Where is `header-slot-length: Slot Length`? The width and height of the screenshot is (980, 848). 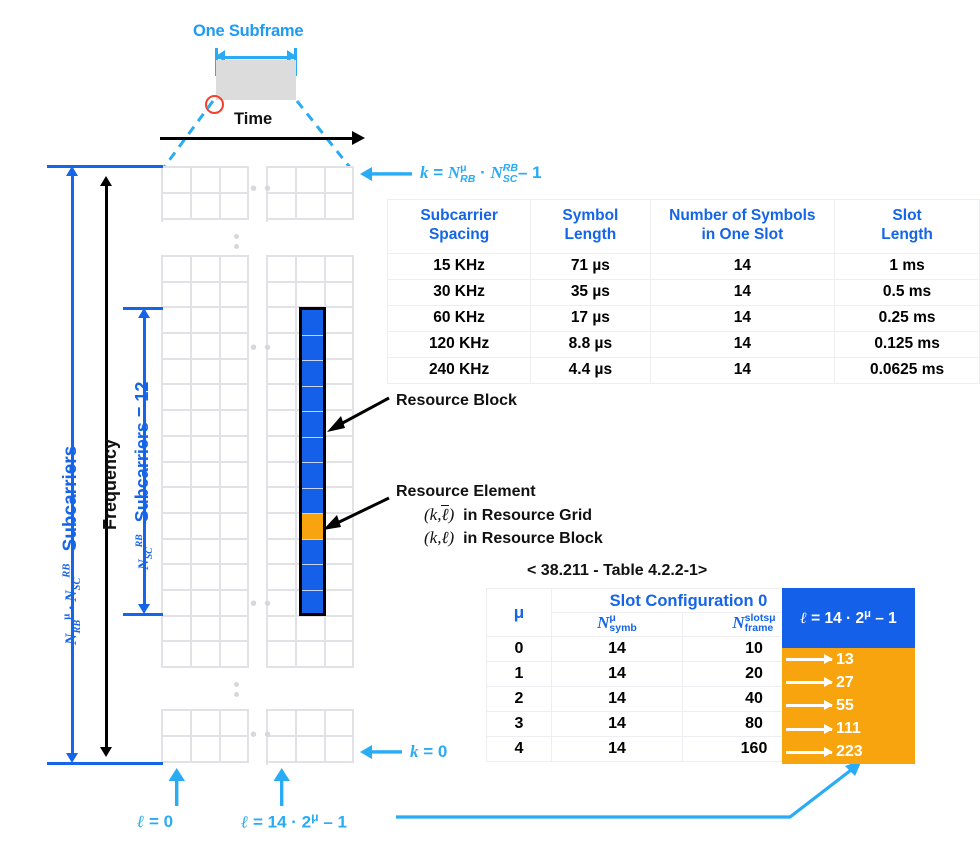
header-slot-length: Slot Length is located at coordinates (907, 226).